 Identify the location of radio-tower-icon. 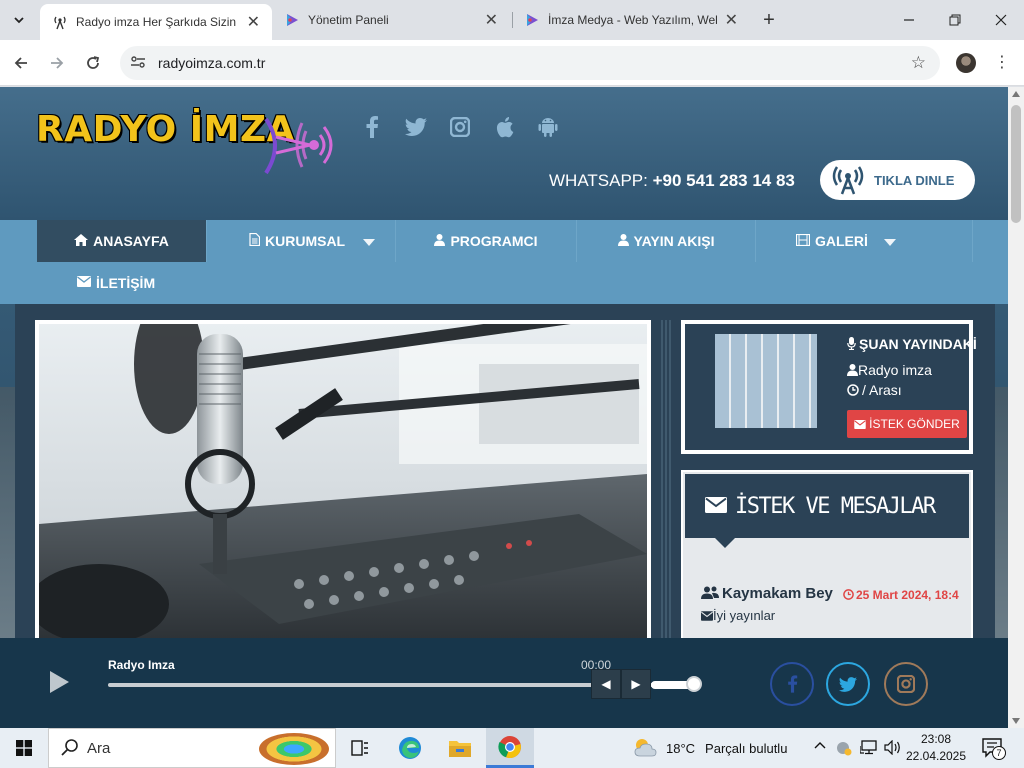
(848, 180).